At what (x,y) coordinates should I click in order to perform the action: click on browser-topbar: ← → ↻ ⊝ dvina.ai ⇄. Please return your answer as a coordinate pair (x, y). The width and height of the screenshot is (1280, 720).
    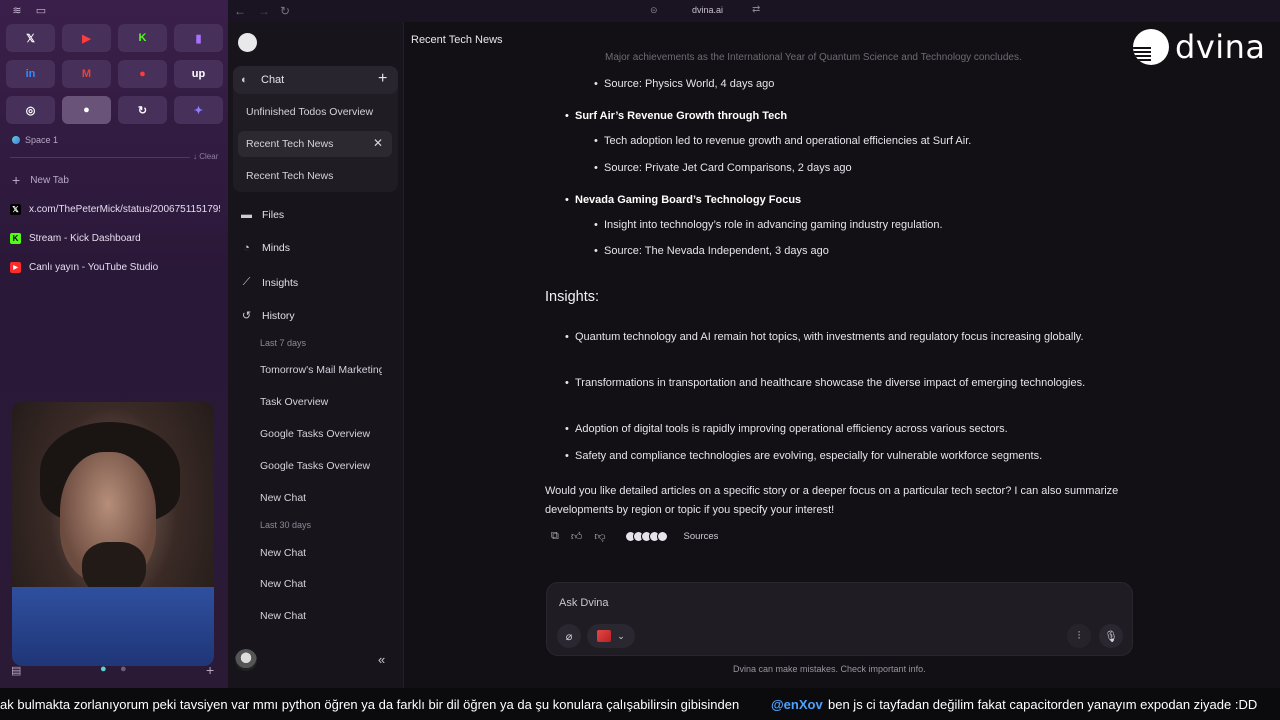
    Looking at the image, I should click on (754, 11).